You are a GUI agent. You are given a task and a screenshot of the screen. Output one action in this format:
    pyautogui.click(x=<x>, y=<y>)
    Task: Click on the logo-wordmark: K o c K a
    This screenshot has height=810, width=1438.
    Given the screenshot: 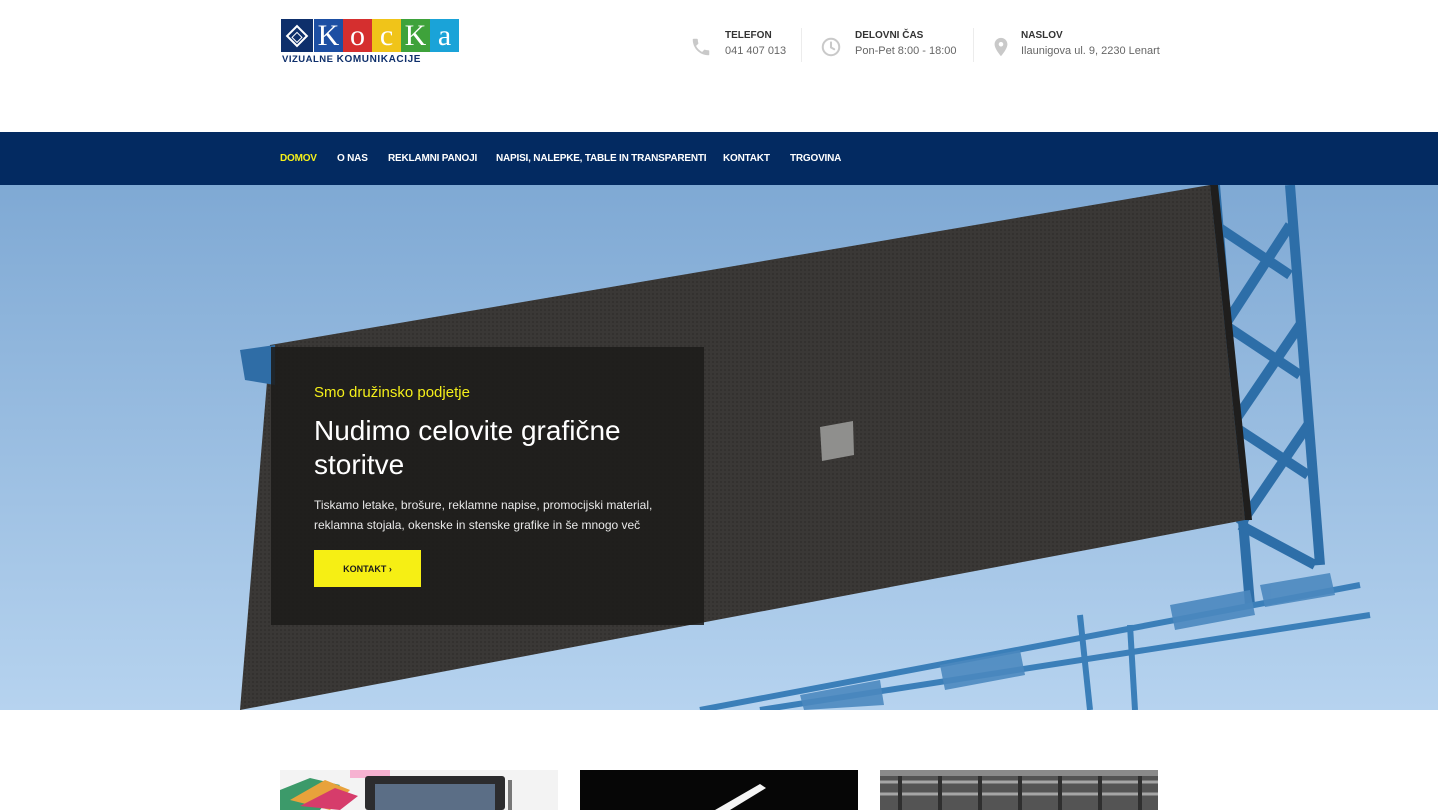 What is the action you would take?
    pyautogui.click(x=386, y=35)
    